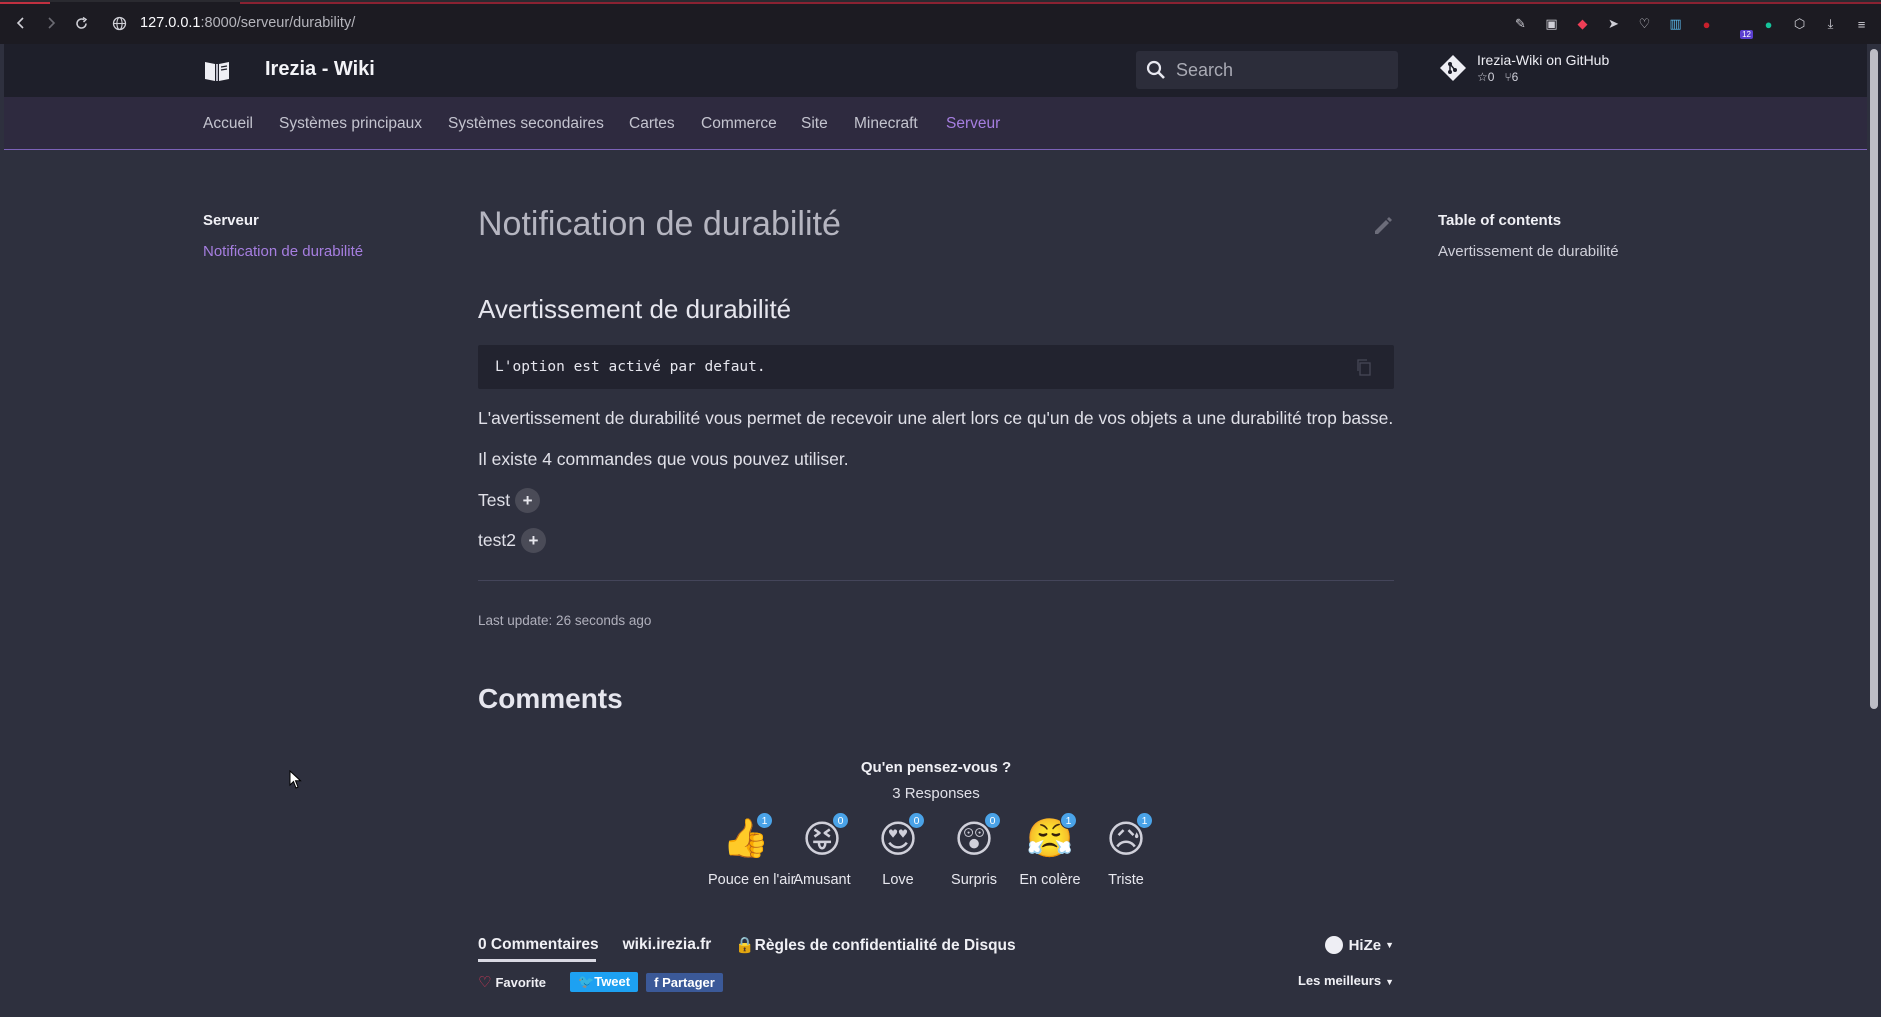 The image size is (1881, 1017). I want to click on heart-eyes-icon: 😍 0, so click(900, 837).